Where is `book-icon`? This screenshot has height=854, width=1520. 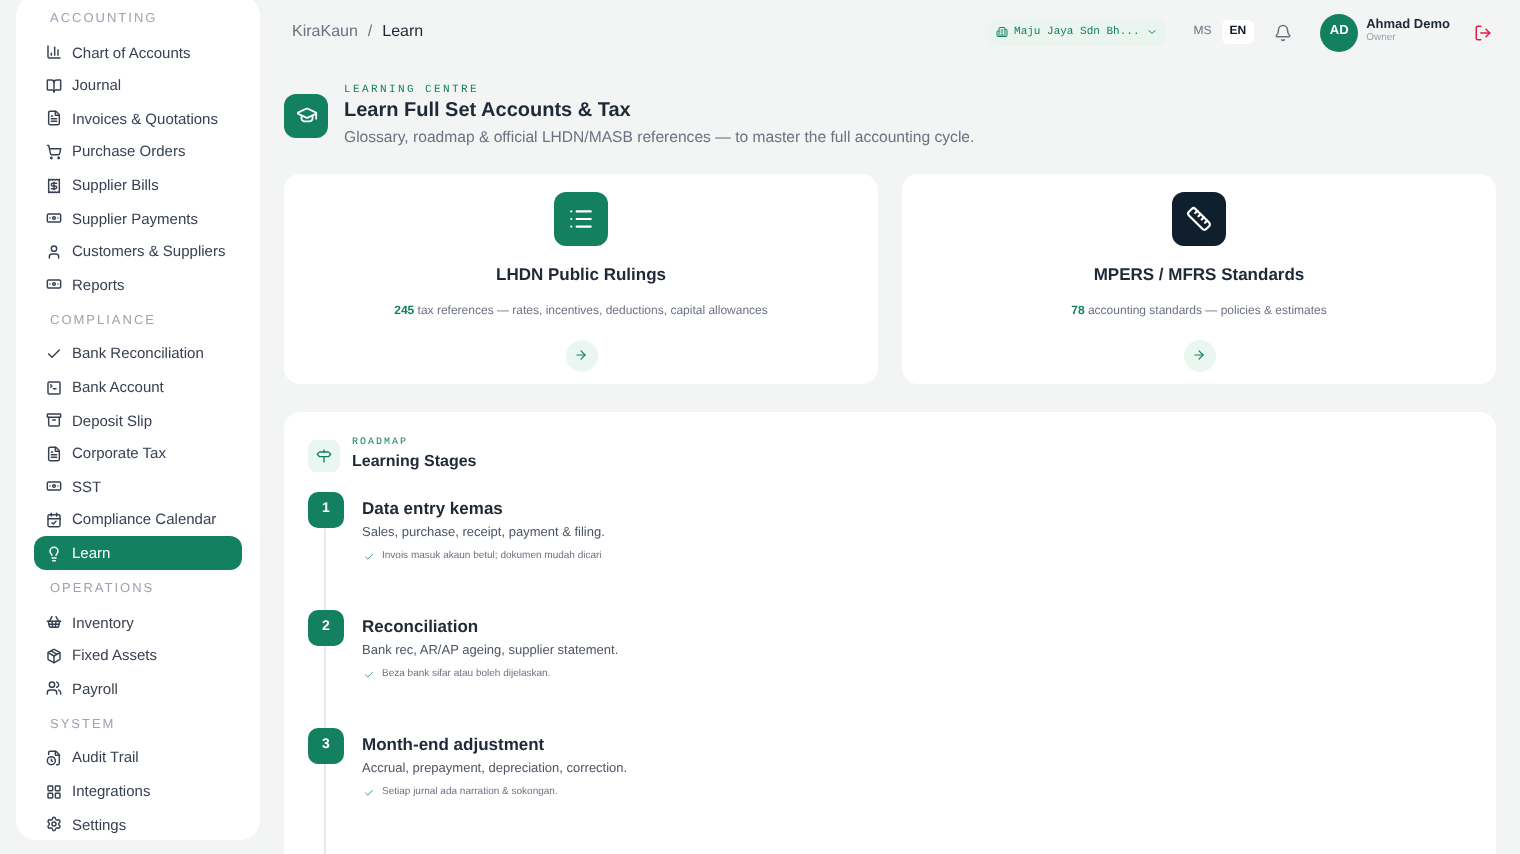 book-icon is located at coordinates (54, 85).